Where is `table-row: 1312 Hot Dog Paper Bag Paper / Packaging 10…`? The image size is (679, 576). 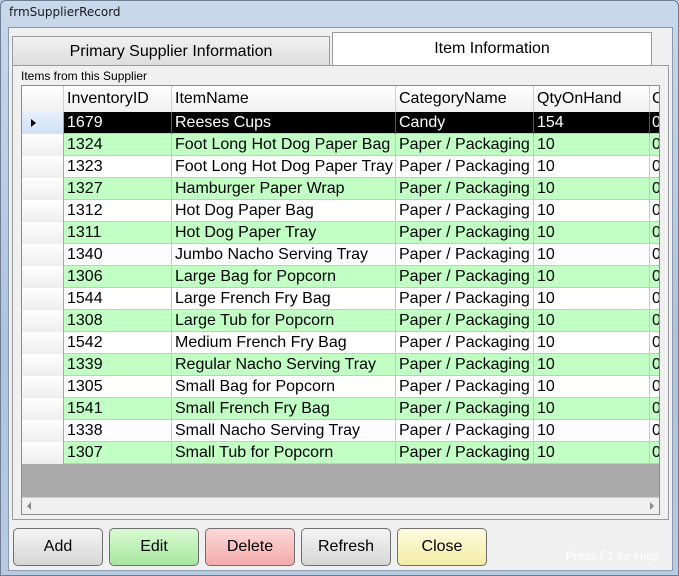 table-row: 1312 Hot Dog Paper Bag Paper / Packaging 10… is located at coordinates (340, 211).